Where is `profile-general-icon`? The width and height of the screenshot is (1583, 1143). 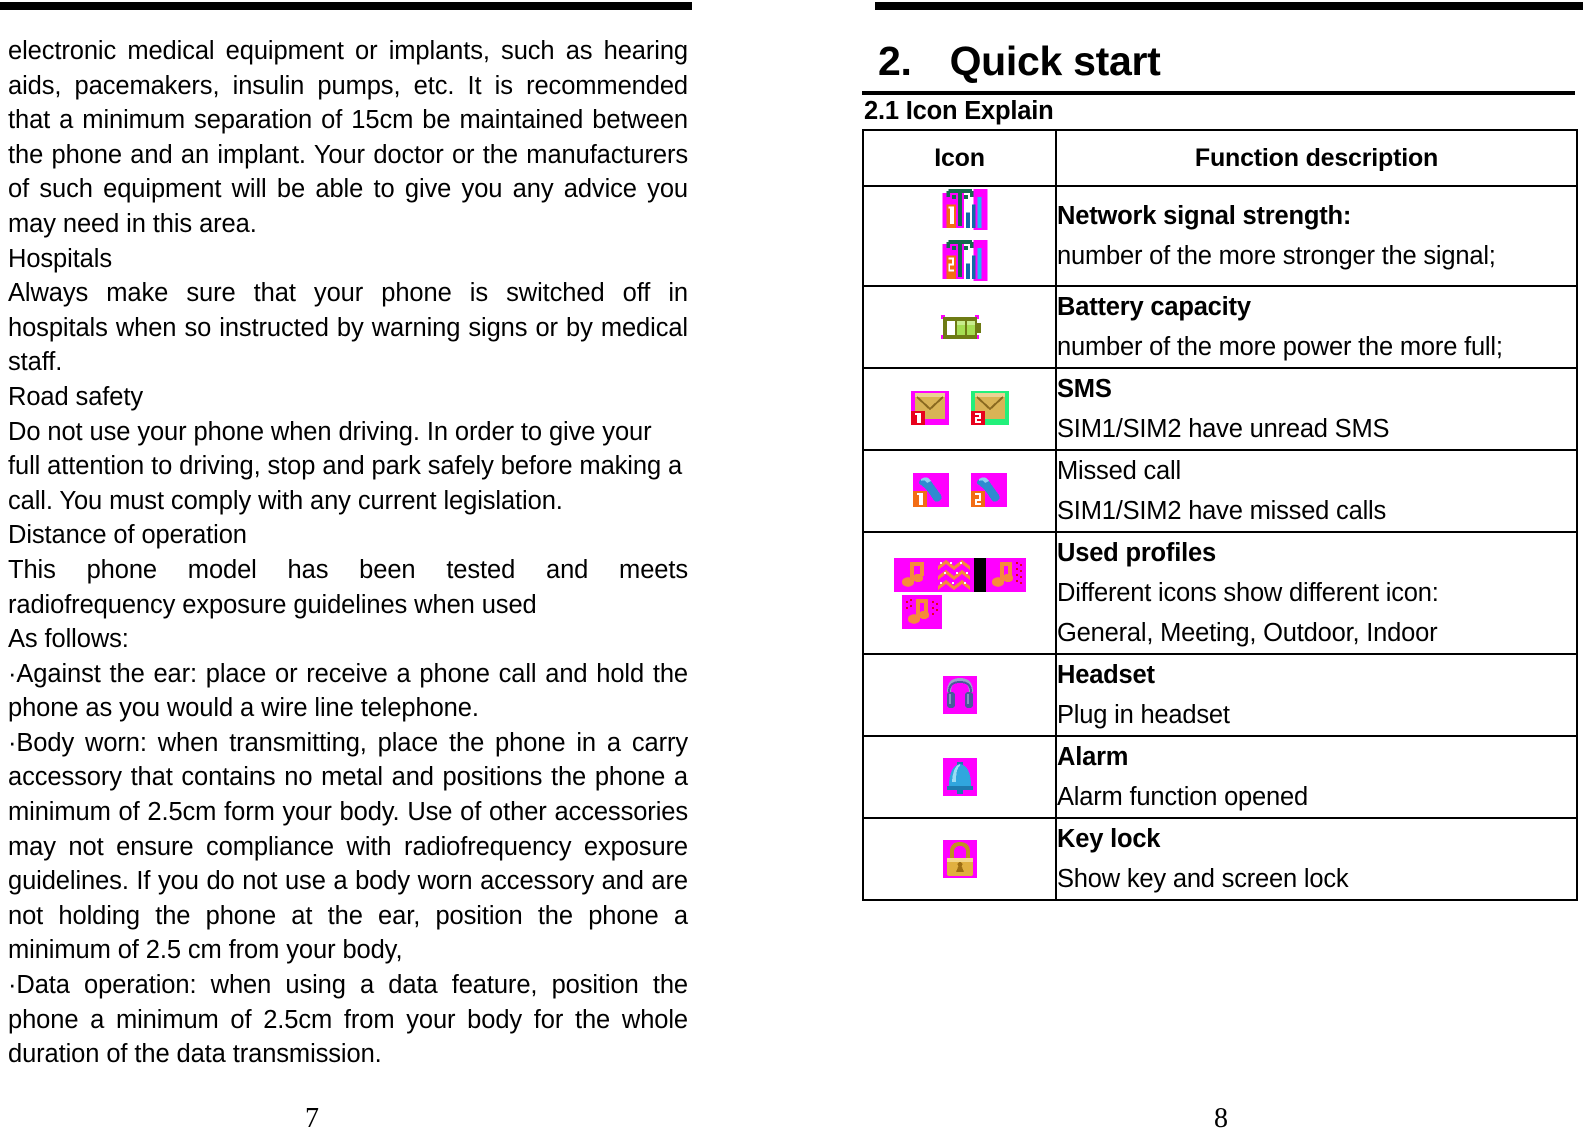
profile-general-icon is located at coordinates (913, 574).